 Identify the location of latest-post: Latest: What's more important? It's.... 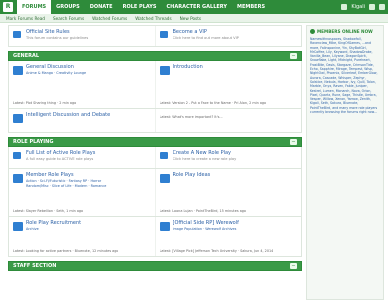
(191, 117).